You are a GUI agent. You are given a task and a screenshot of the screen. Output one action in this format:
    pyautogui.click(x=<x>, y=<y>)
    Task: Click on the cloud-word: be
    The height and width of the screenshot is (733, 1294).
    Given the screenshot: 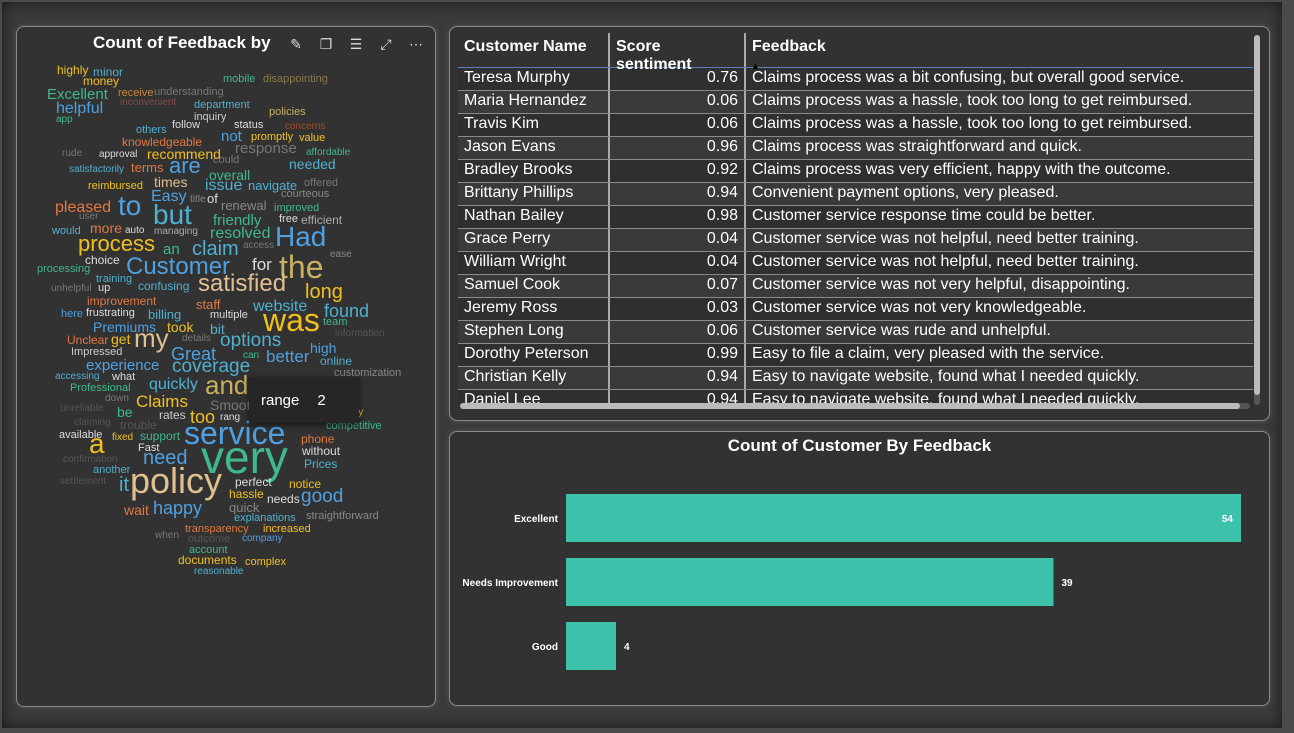 What is the action you would take?
    pyautogui.click(x=125, y=412)
    